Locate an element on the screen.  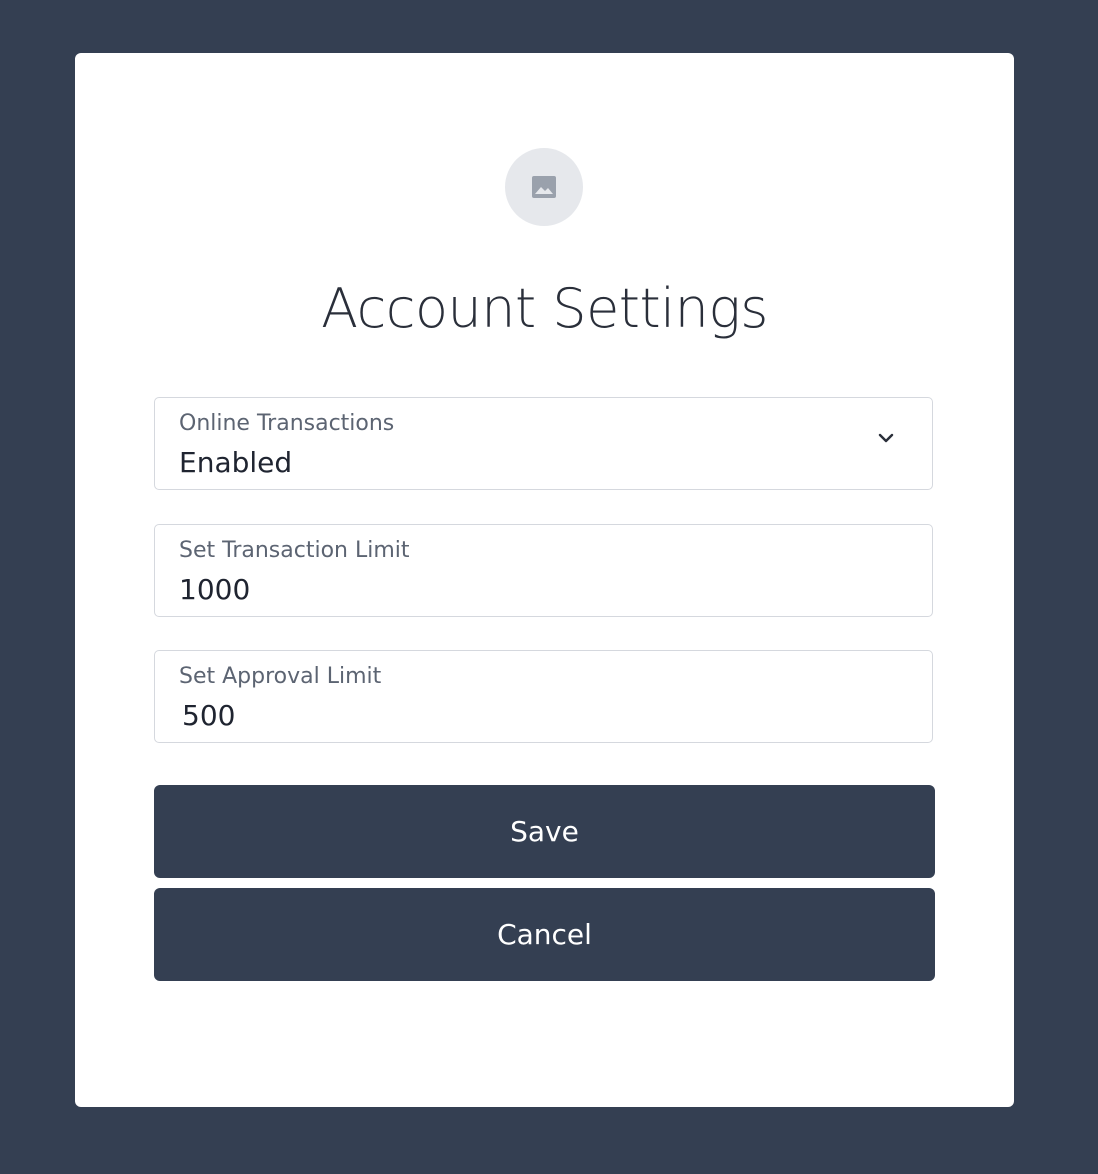
approval-limit-field: Set Approval Limit 500 is located at coordinates (543, 696).